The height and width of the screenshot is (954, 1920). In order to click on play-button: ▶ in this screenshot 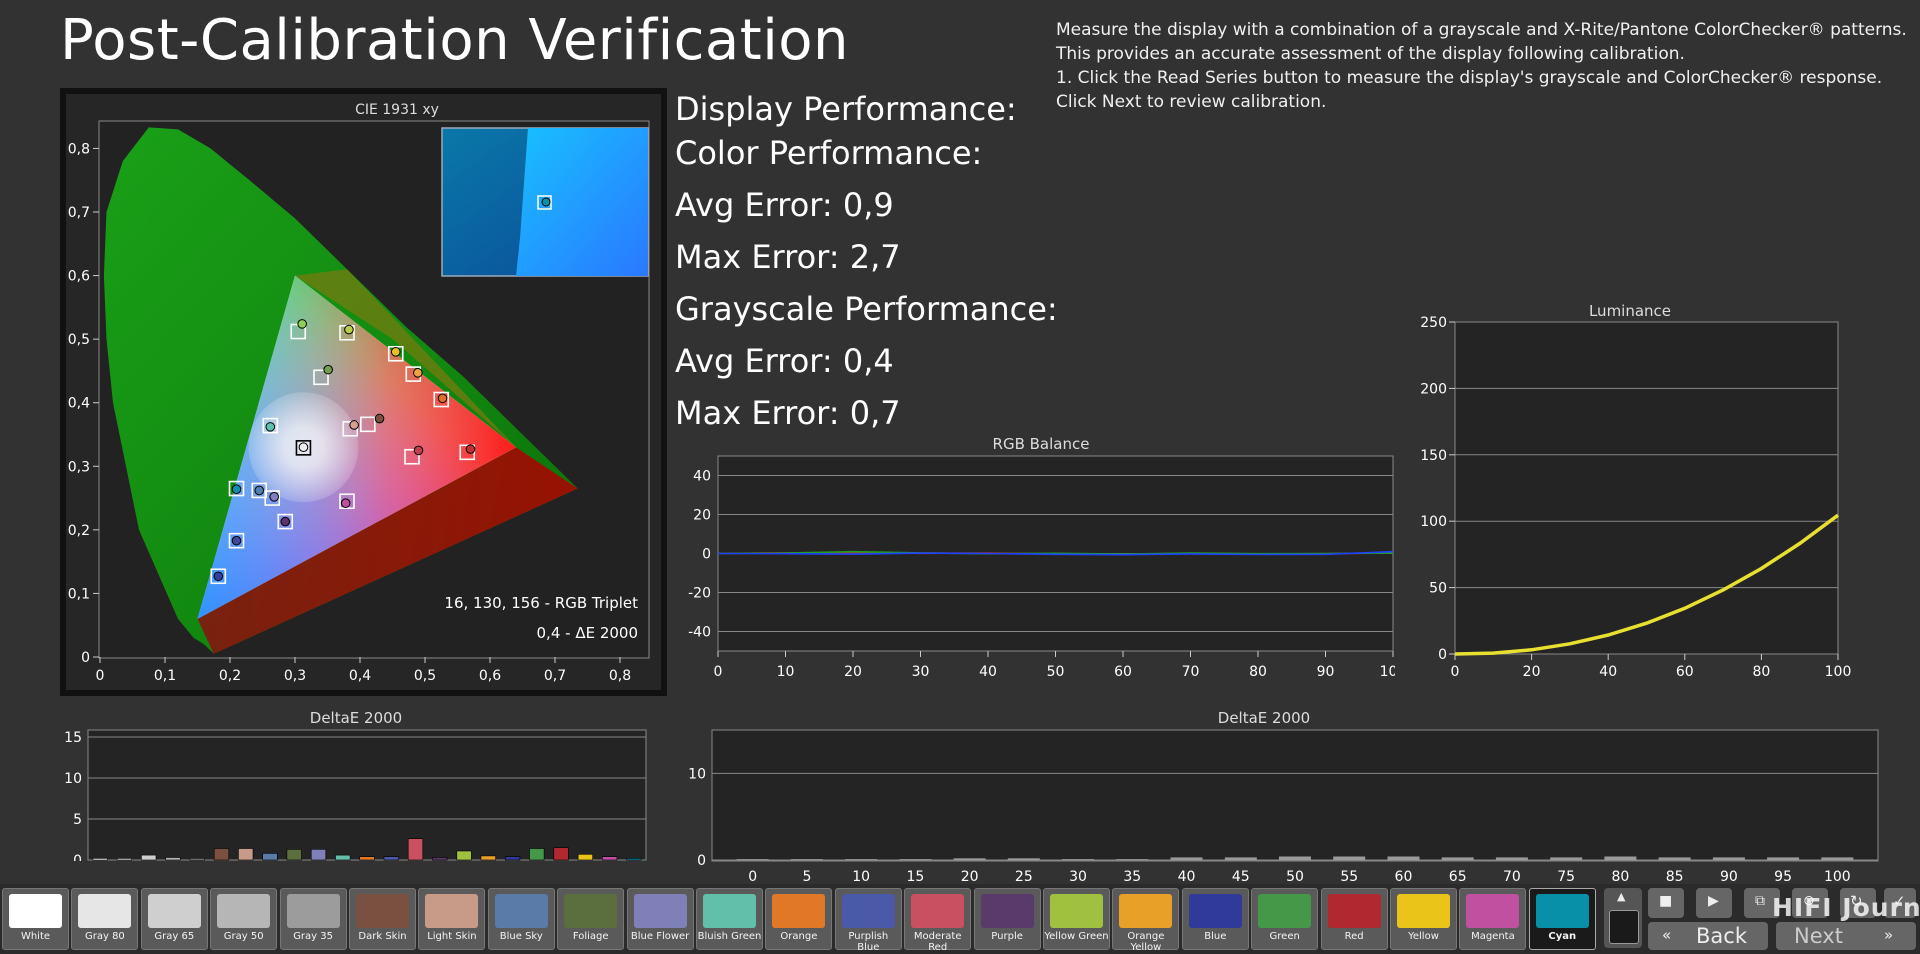, I will do `click(1714, 903)`.